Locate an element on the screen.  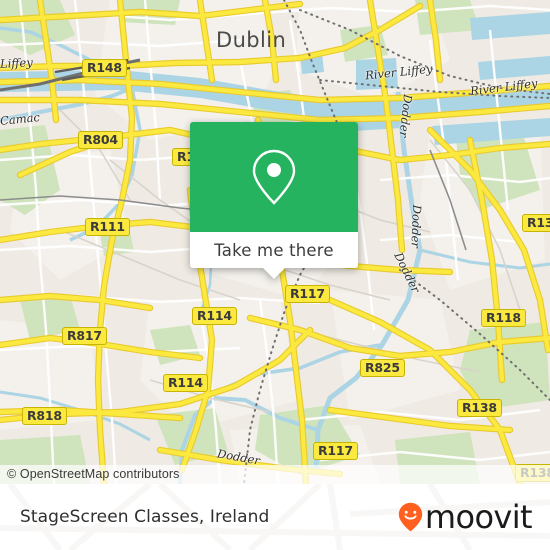
road-shield-r118: R118 is located at coordinates (503, 318).